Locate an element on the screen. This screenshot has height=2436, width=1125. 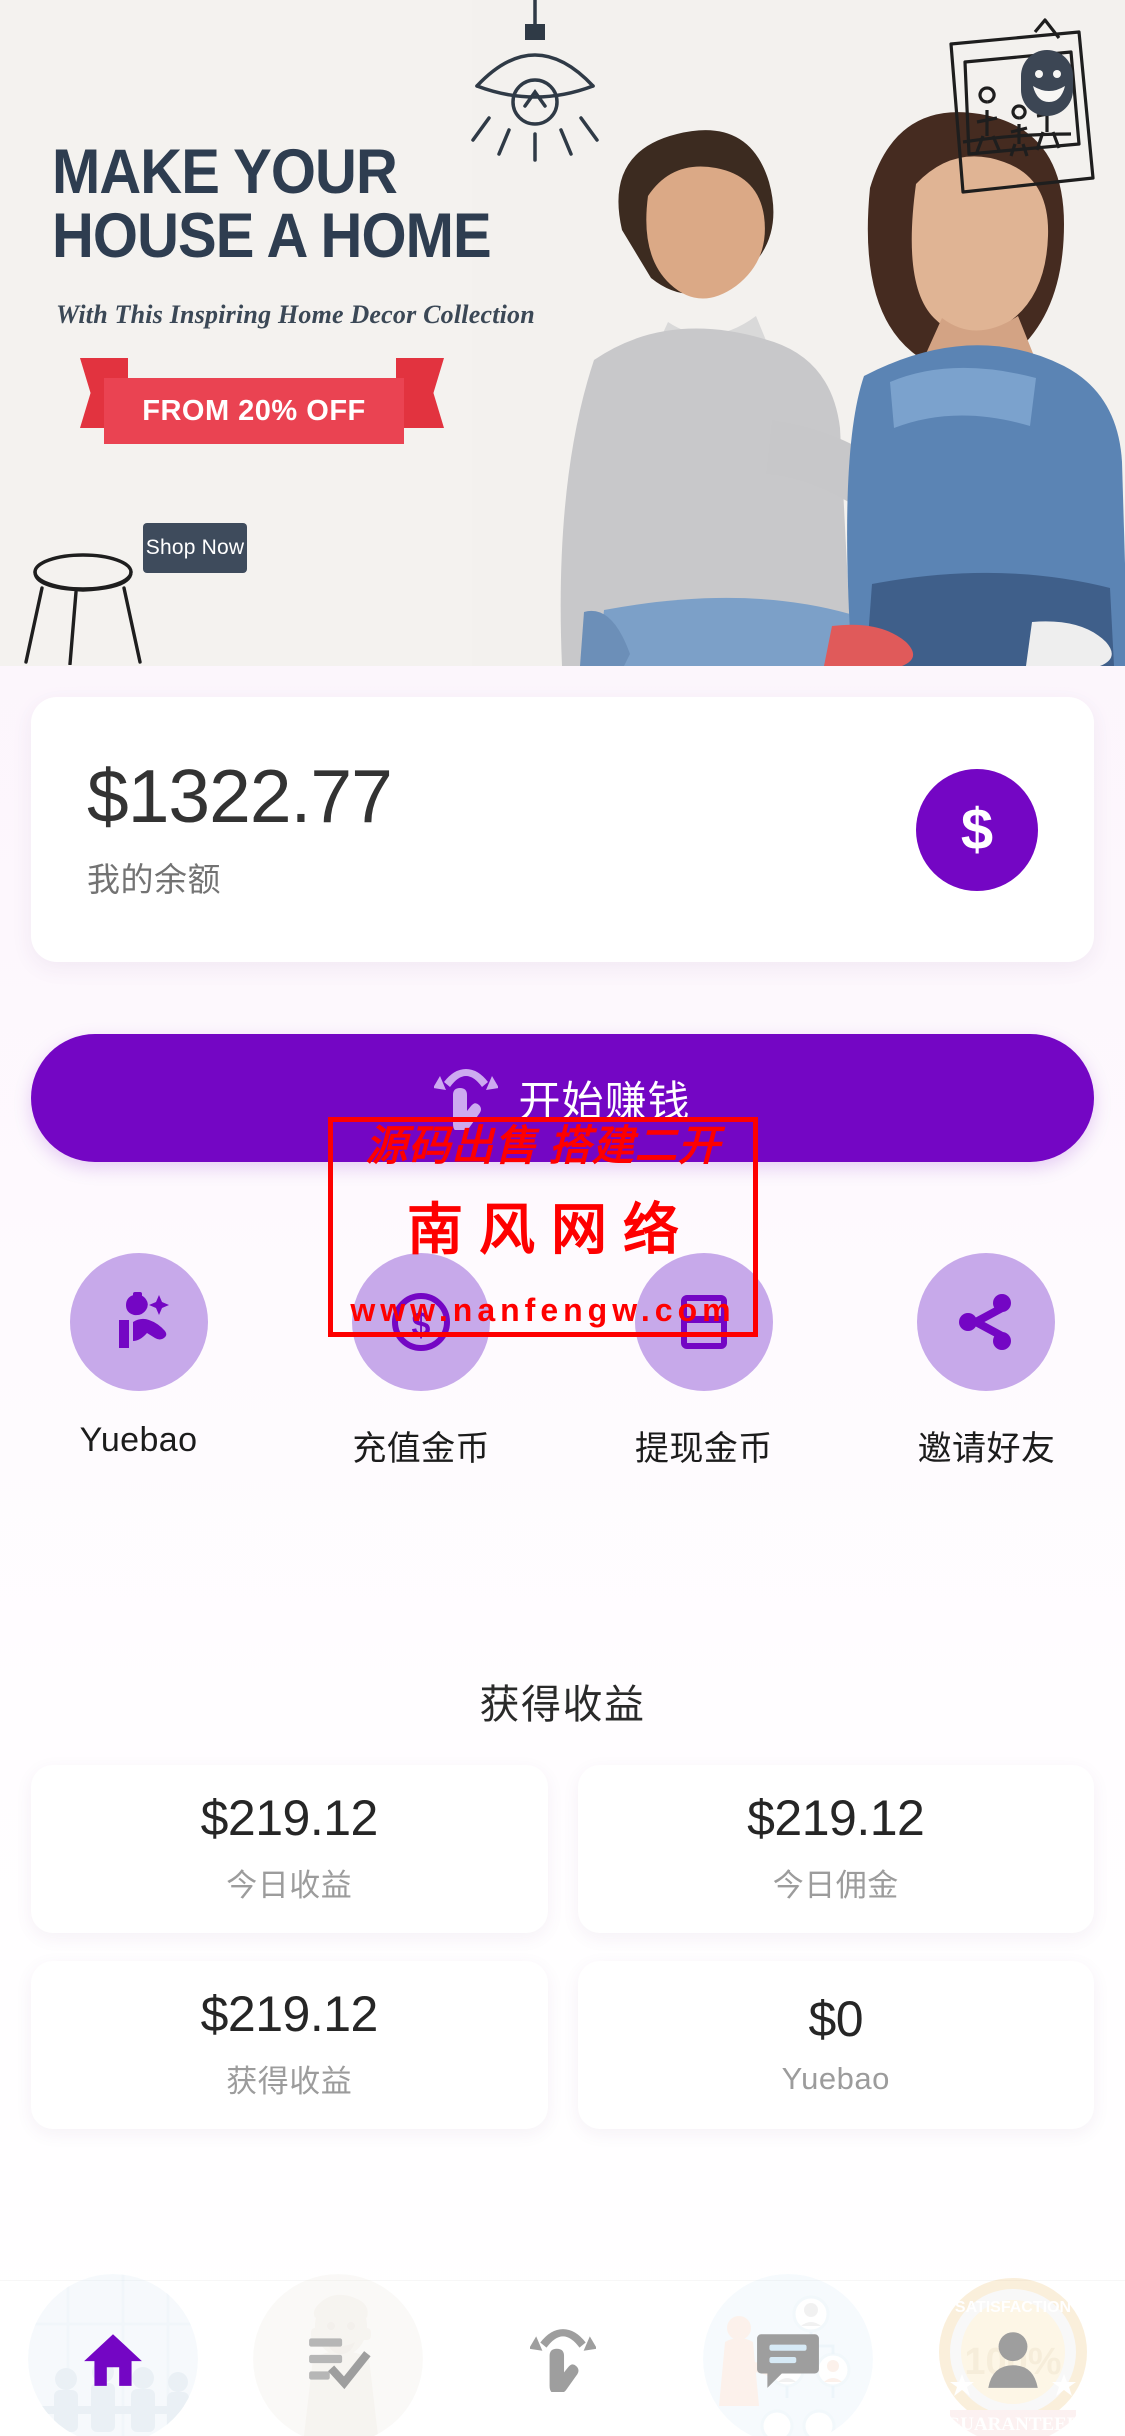
earnings-label: 今日佣金 is located at coordinates (835, 1885).